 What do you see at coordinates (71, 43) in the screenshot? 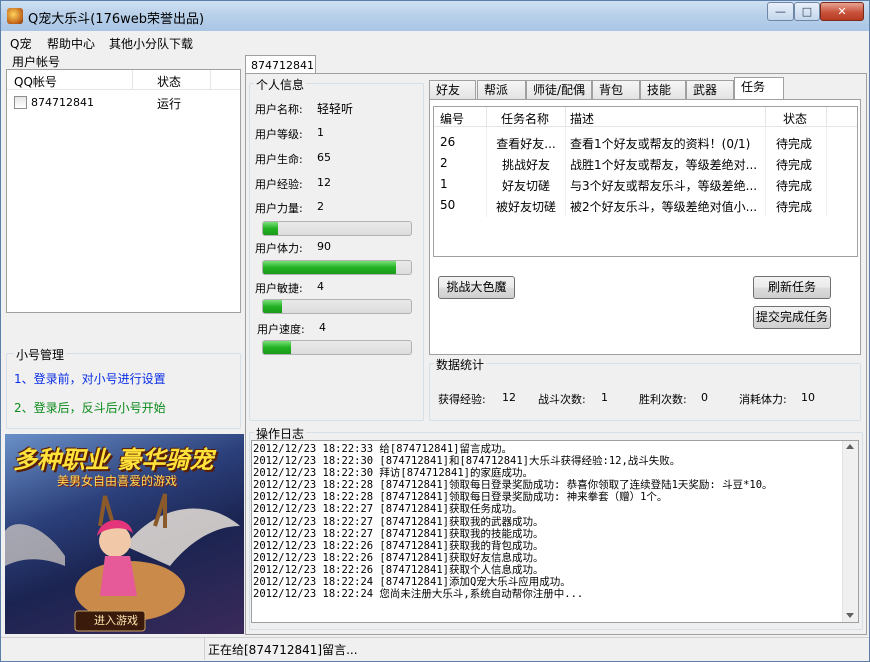
I see `menu-help-center: 帮助中心` at bounding box center [71, 43].